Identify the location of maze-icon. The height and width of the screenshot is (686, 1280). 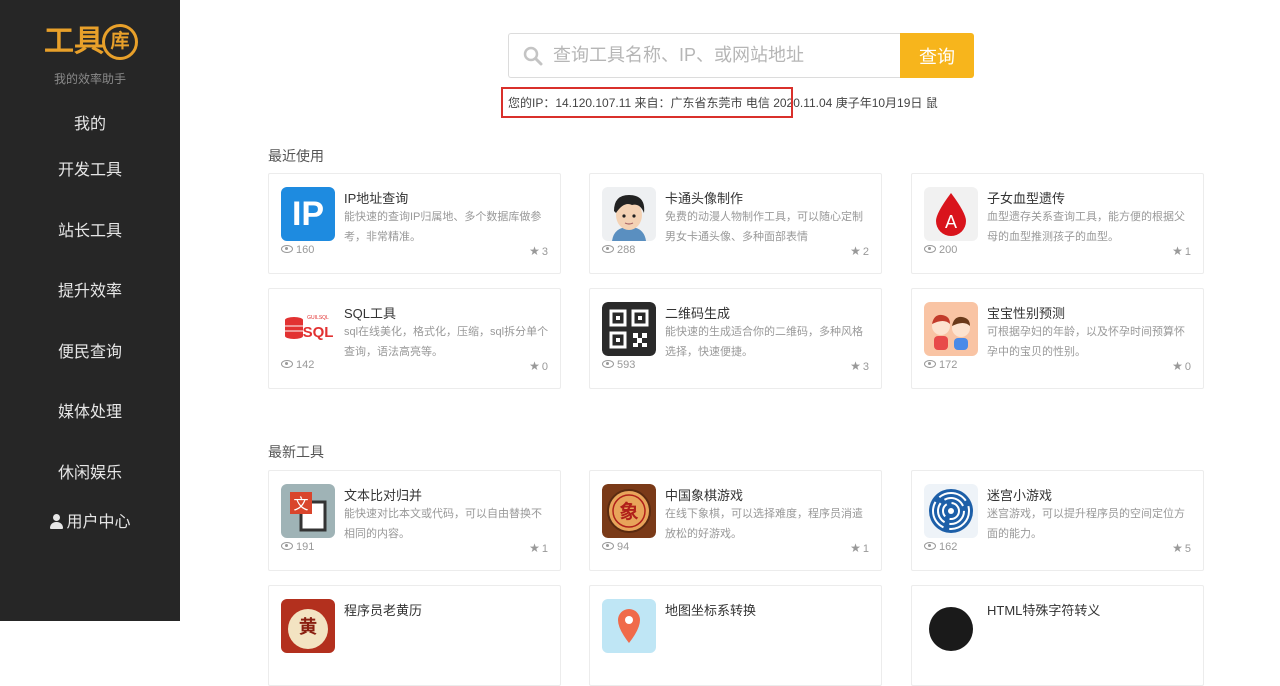
(951, 511).